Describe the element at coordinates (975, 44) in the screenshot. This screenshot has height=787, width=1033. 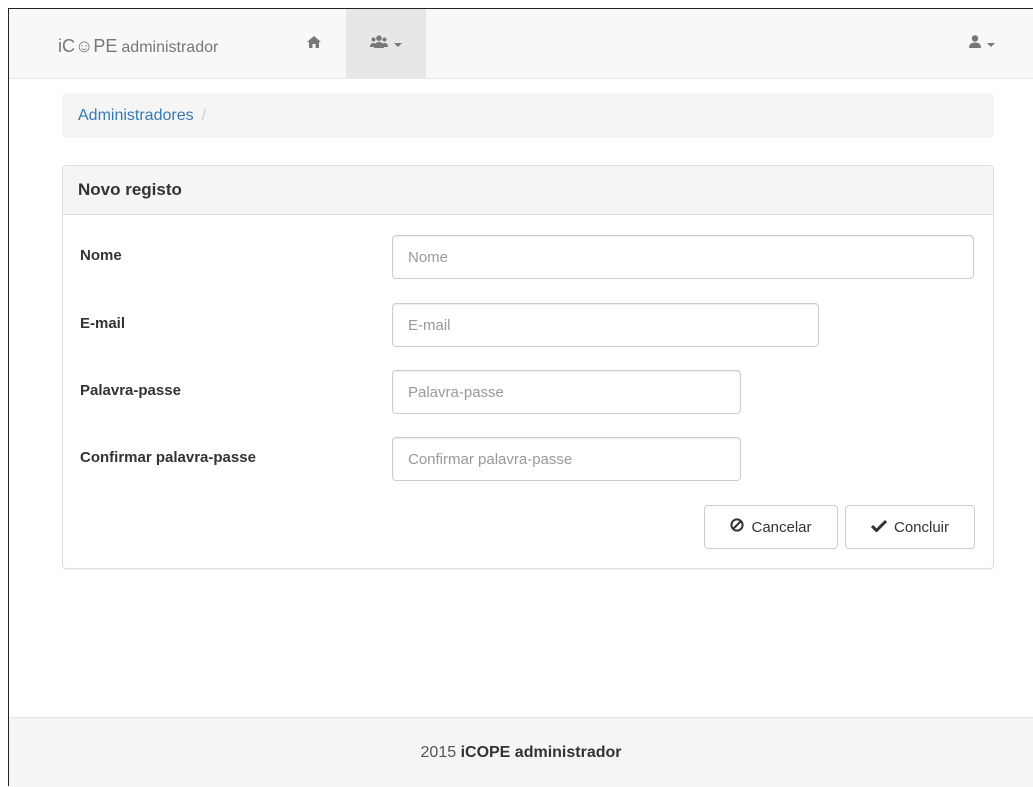
I see `user-icon` at that location.